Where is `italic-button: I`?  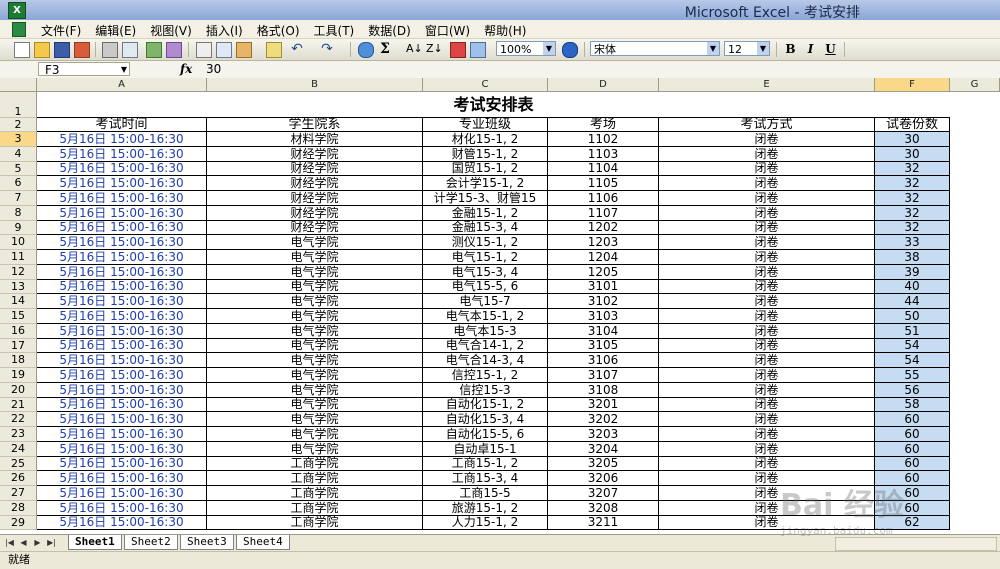 italic-button: I is located at coordinates (810, 49).